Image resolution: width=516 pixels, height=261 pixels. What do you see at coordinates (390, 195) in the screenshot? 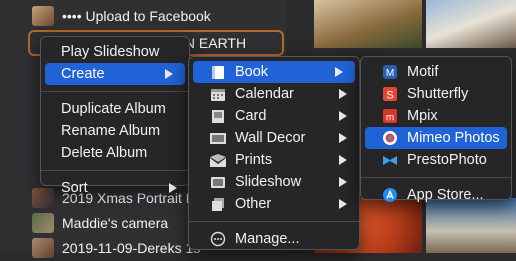
I see `app-store-icon` at bounding box center [390, 195].